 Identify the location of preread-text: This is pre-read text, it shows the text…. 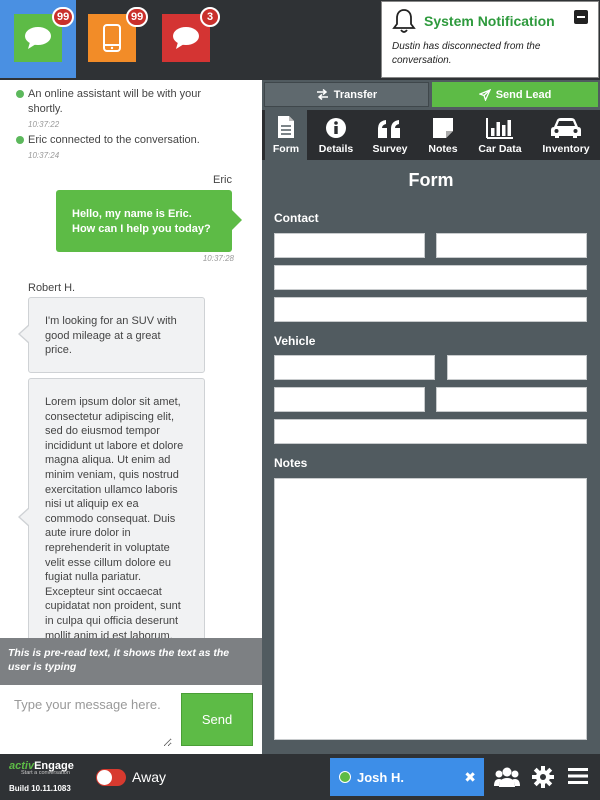
(131, 661).